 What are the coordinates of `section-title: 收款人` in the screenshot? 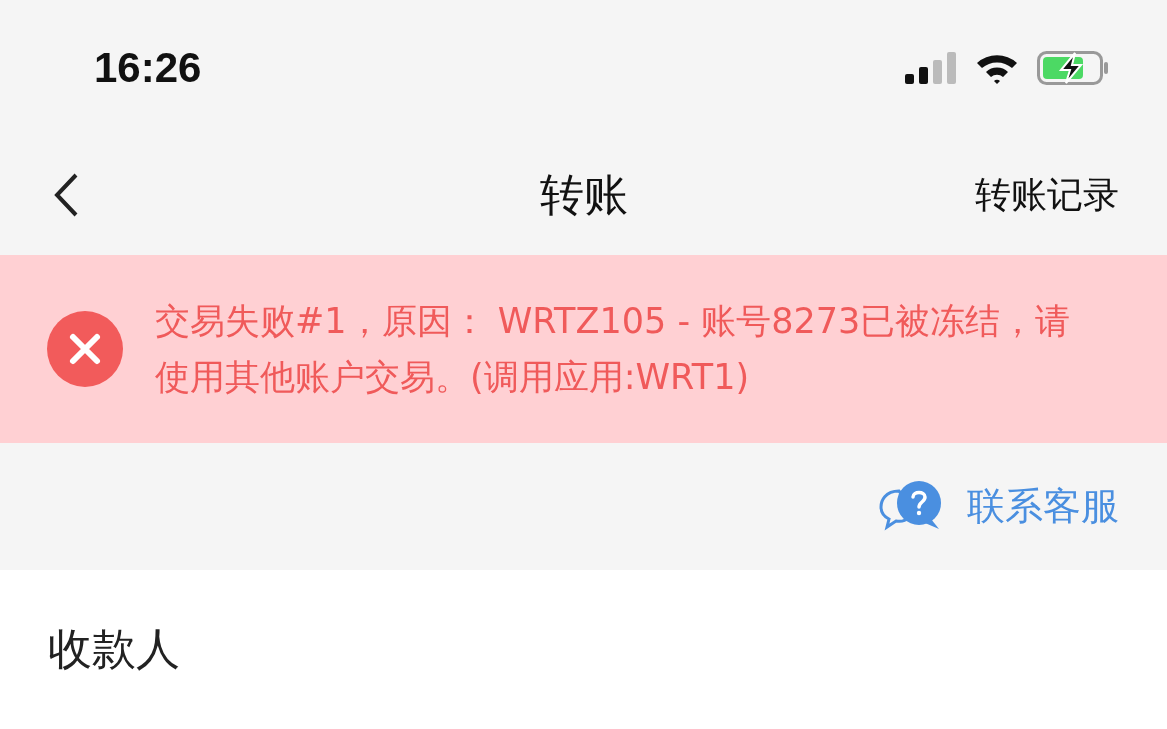 It's located at (114, 648).